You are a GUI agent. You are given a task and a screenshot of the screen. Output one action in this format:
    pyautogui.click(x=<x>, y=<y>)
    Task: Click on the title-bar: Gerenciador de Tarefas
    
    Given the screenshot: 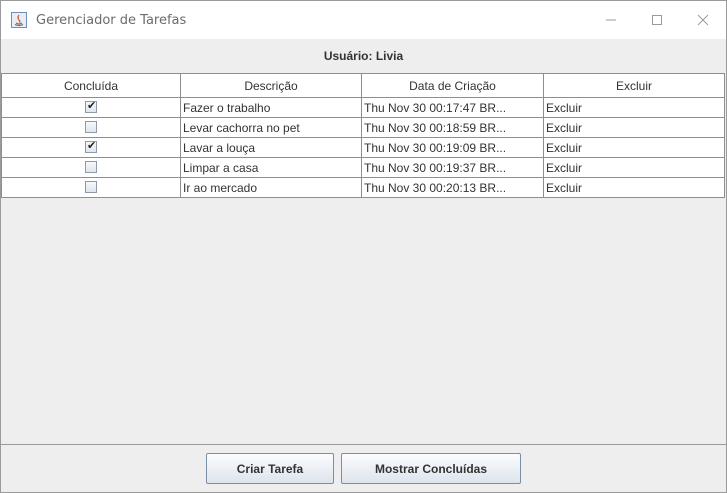 What is the action you would take?
    pyautogui.click(x=363, y=20)
    